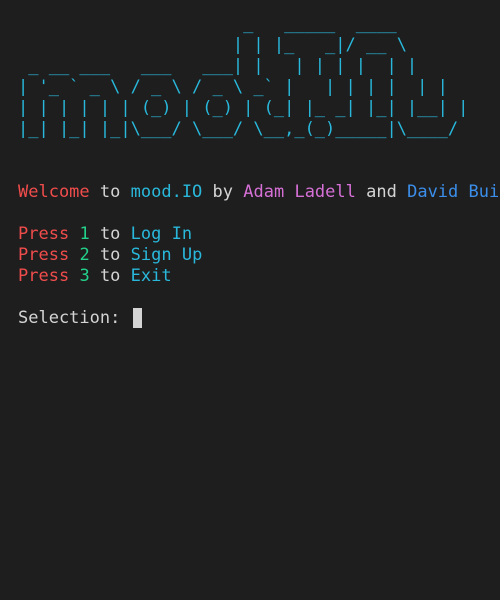  Describe the element at coordinates (110, 192) in the screenshot. I see `welcome-to-word: to` at that location.